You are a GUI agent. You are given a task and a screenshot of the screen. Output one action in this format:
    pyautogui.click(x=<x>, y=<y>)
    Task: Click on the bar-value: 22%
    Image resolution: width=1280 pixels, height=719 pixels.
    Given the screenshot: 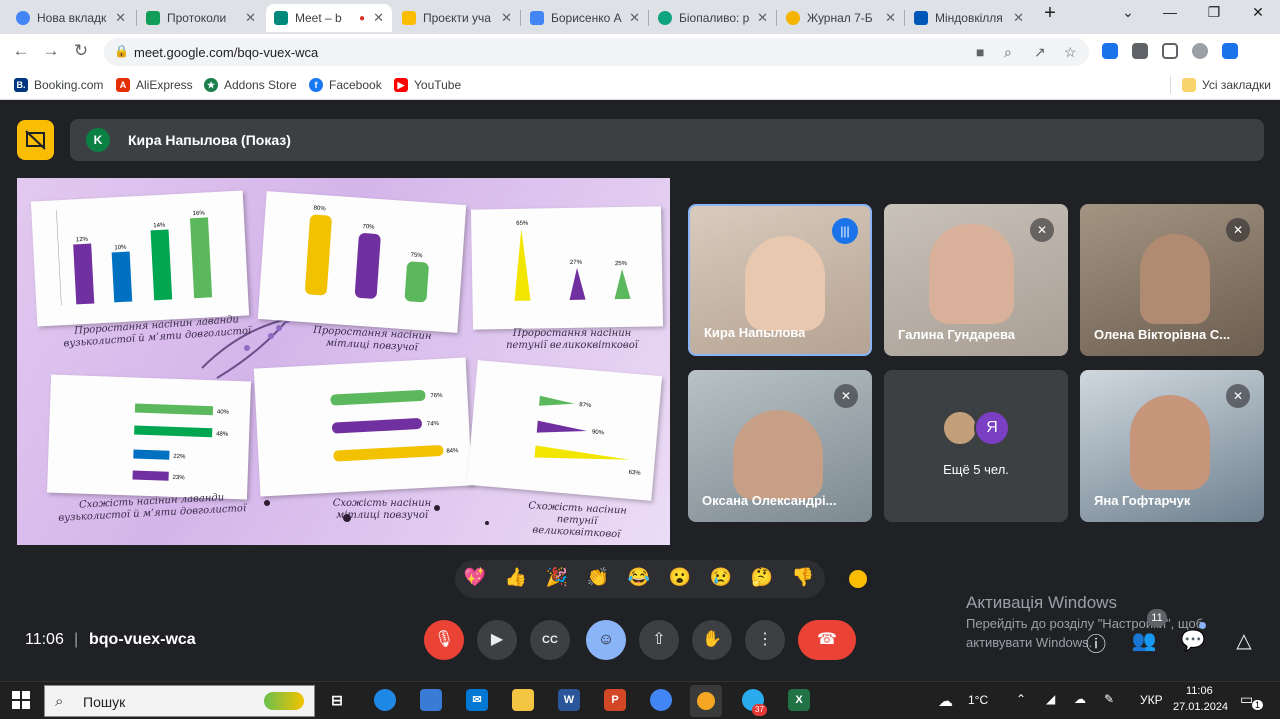 What is the action you would take?
    pyautogui.click(x=179, y=457)
    